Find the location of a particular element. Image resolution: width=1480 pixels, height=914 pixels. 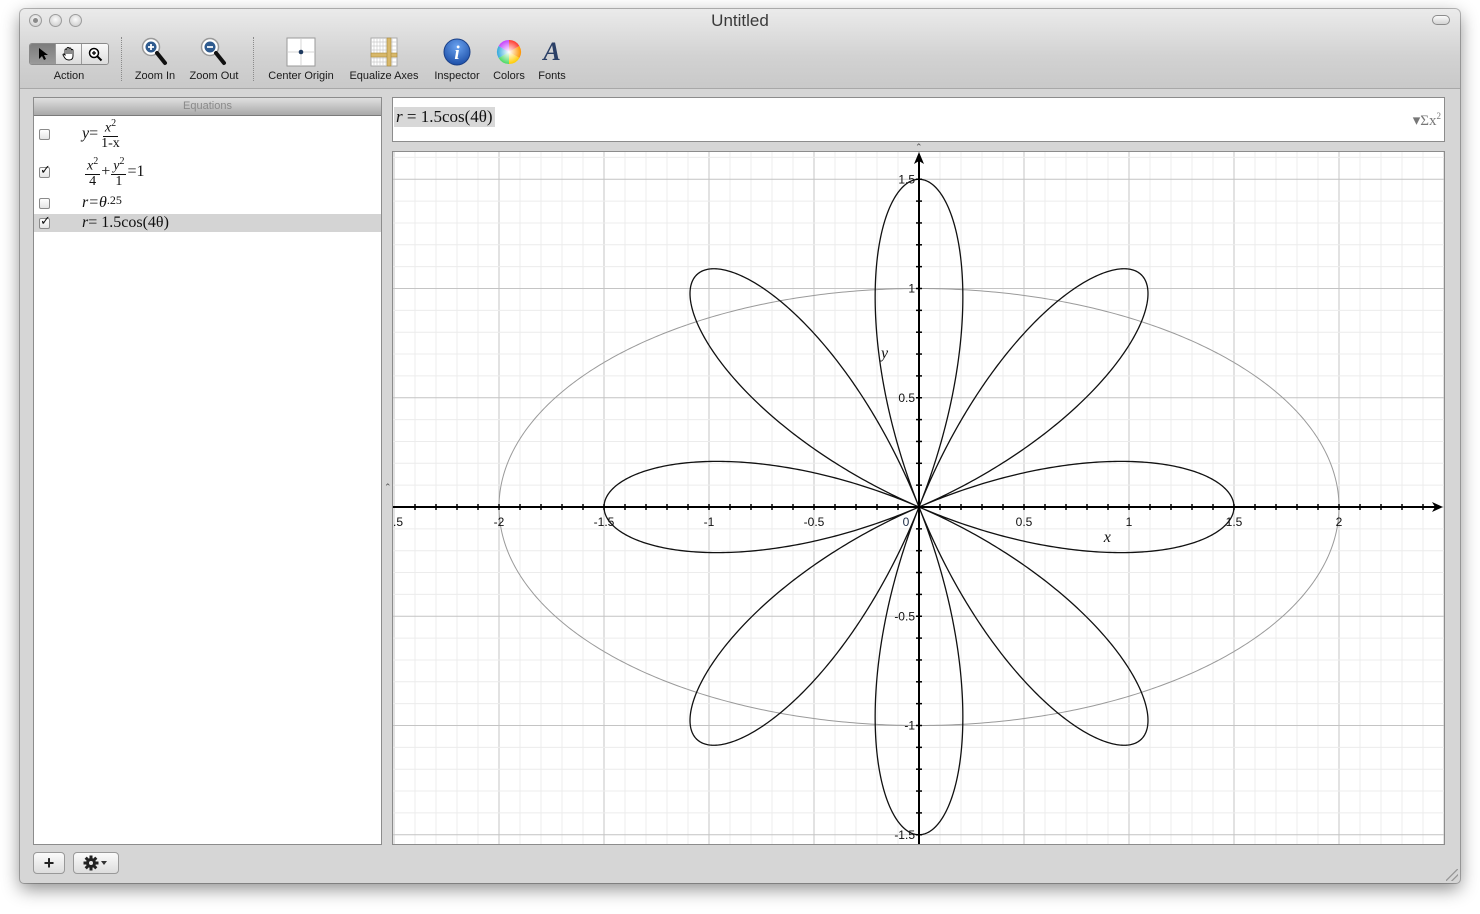

gear-icon is located at coordinates (95, 863).